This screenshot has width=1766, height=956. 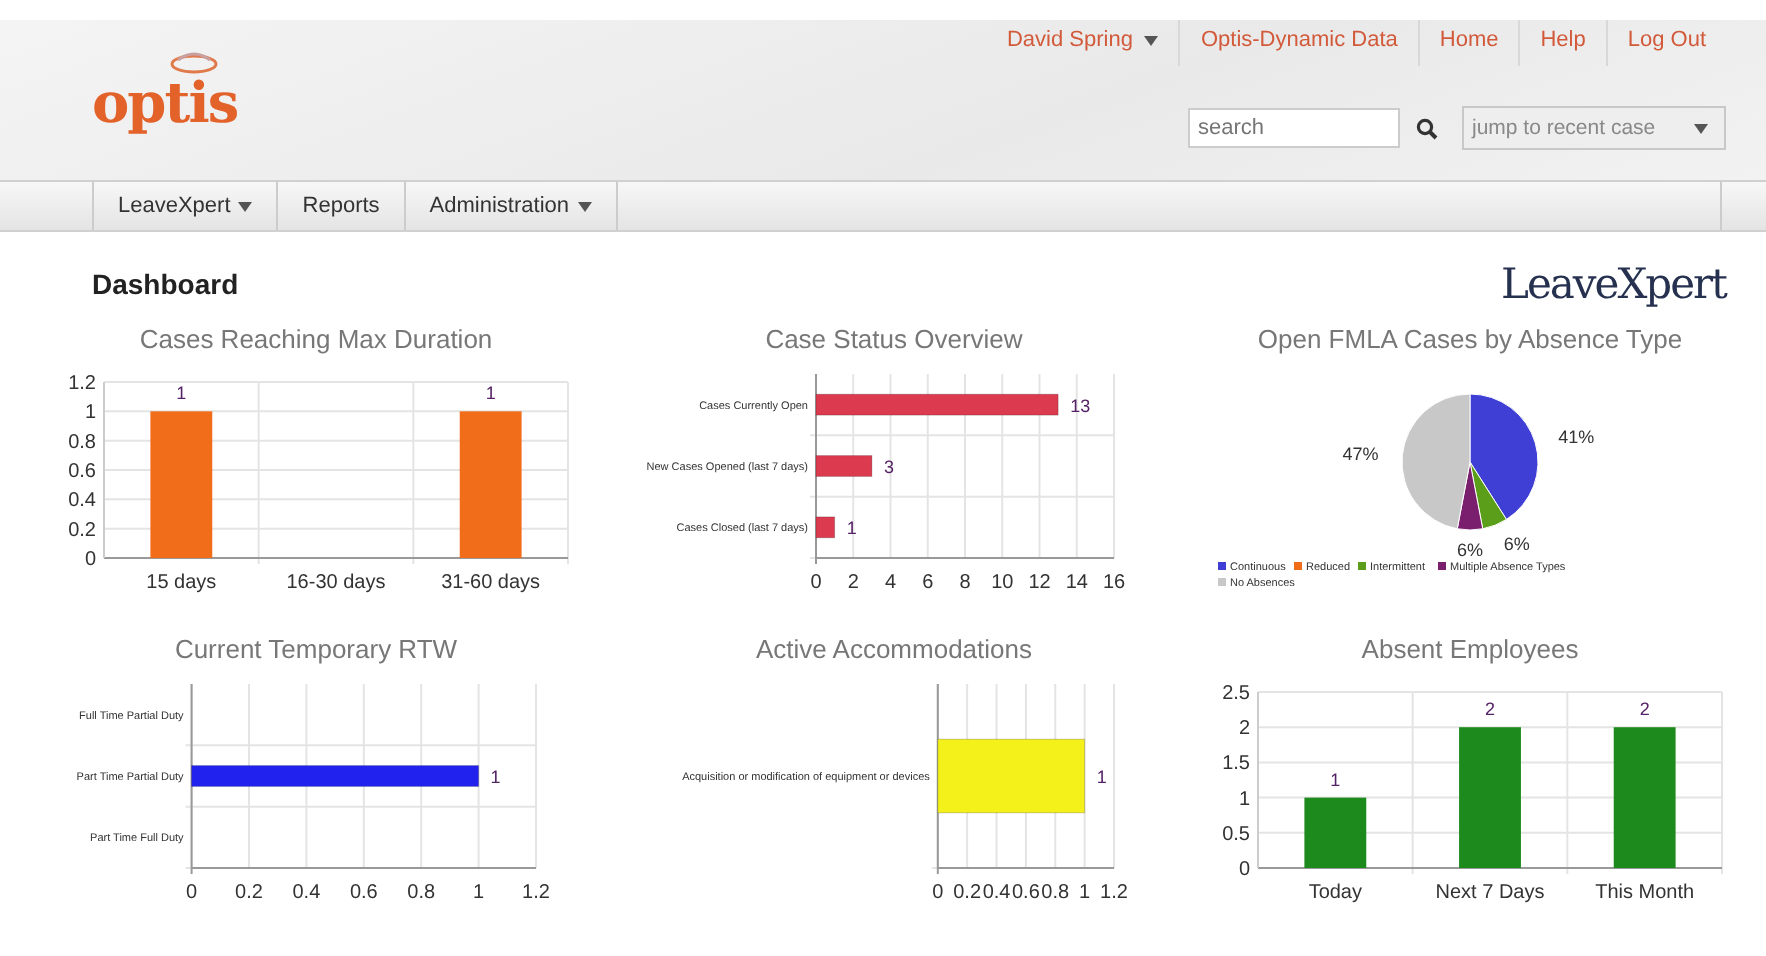 I want to click on header-link: Help, so click(x=1564, y=43).